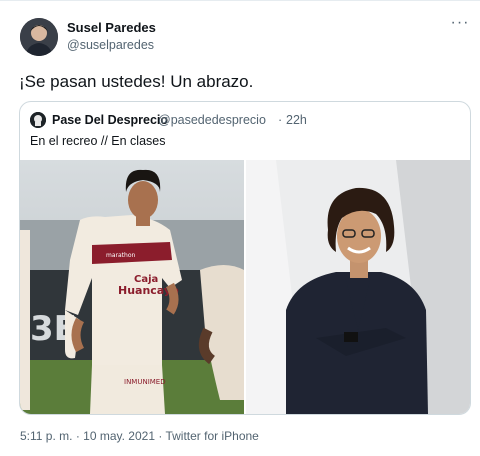  What do you see at coordinates (136, 81) in the screenshot?
I see `tweet-text: ¡Se pasan ustedes! Un abrazo.` at bounding box center [136, 81].